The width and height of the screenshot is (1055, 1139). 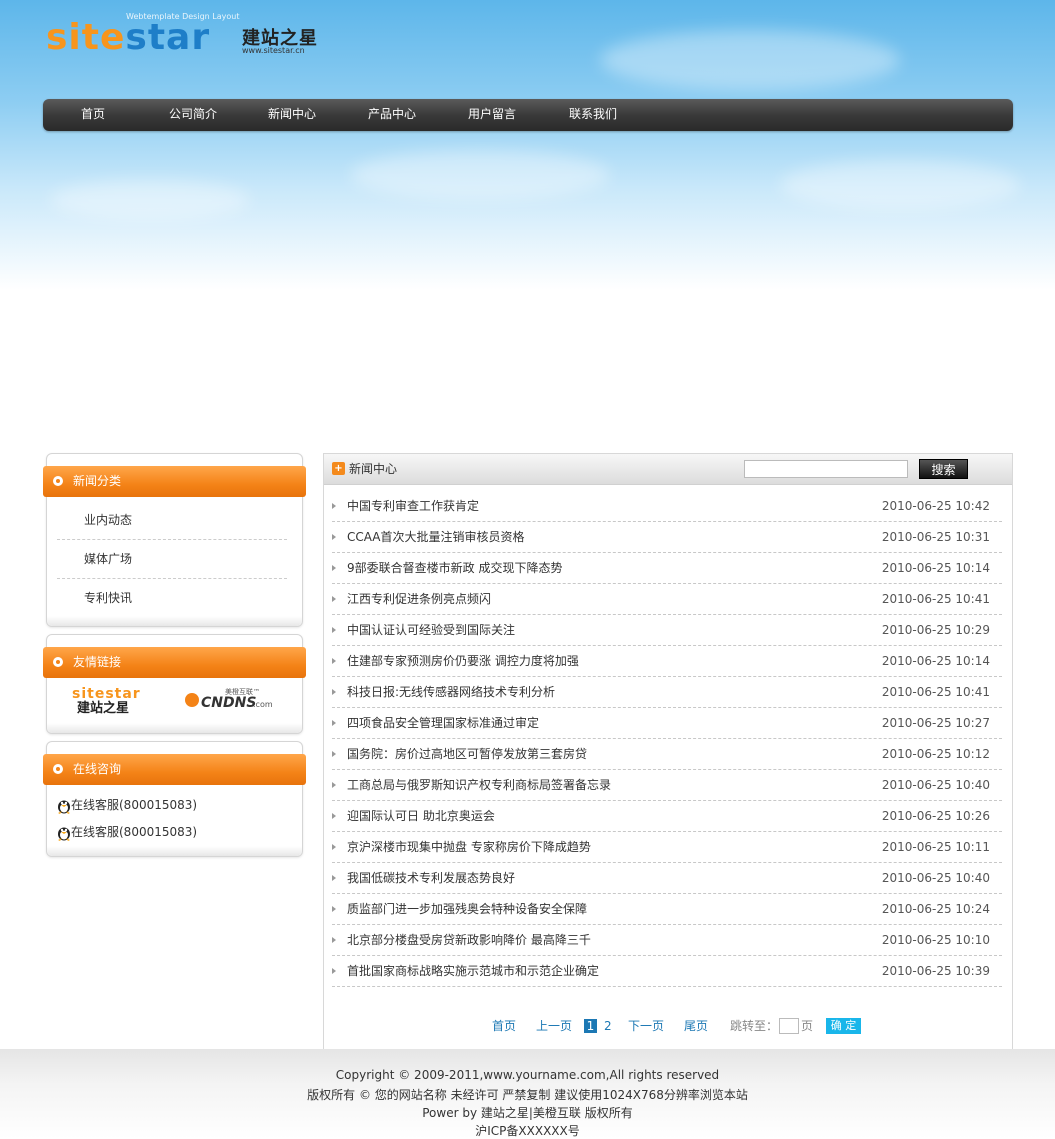 What do you see at coordinates (504, 1026) in the screenshot?
I see `pager-first: 首页` at bounding box center [504, 1026].